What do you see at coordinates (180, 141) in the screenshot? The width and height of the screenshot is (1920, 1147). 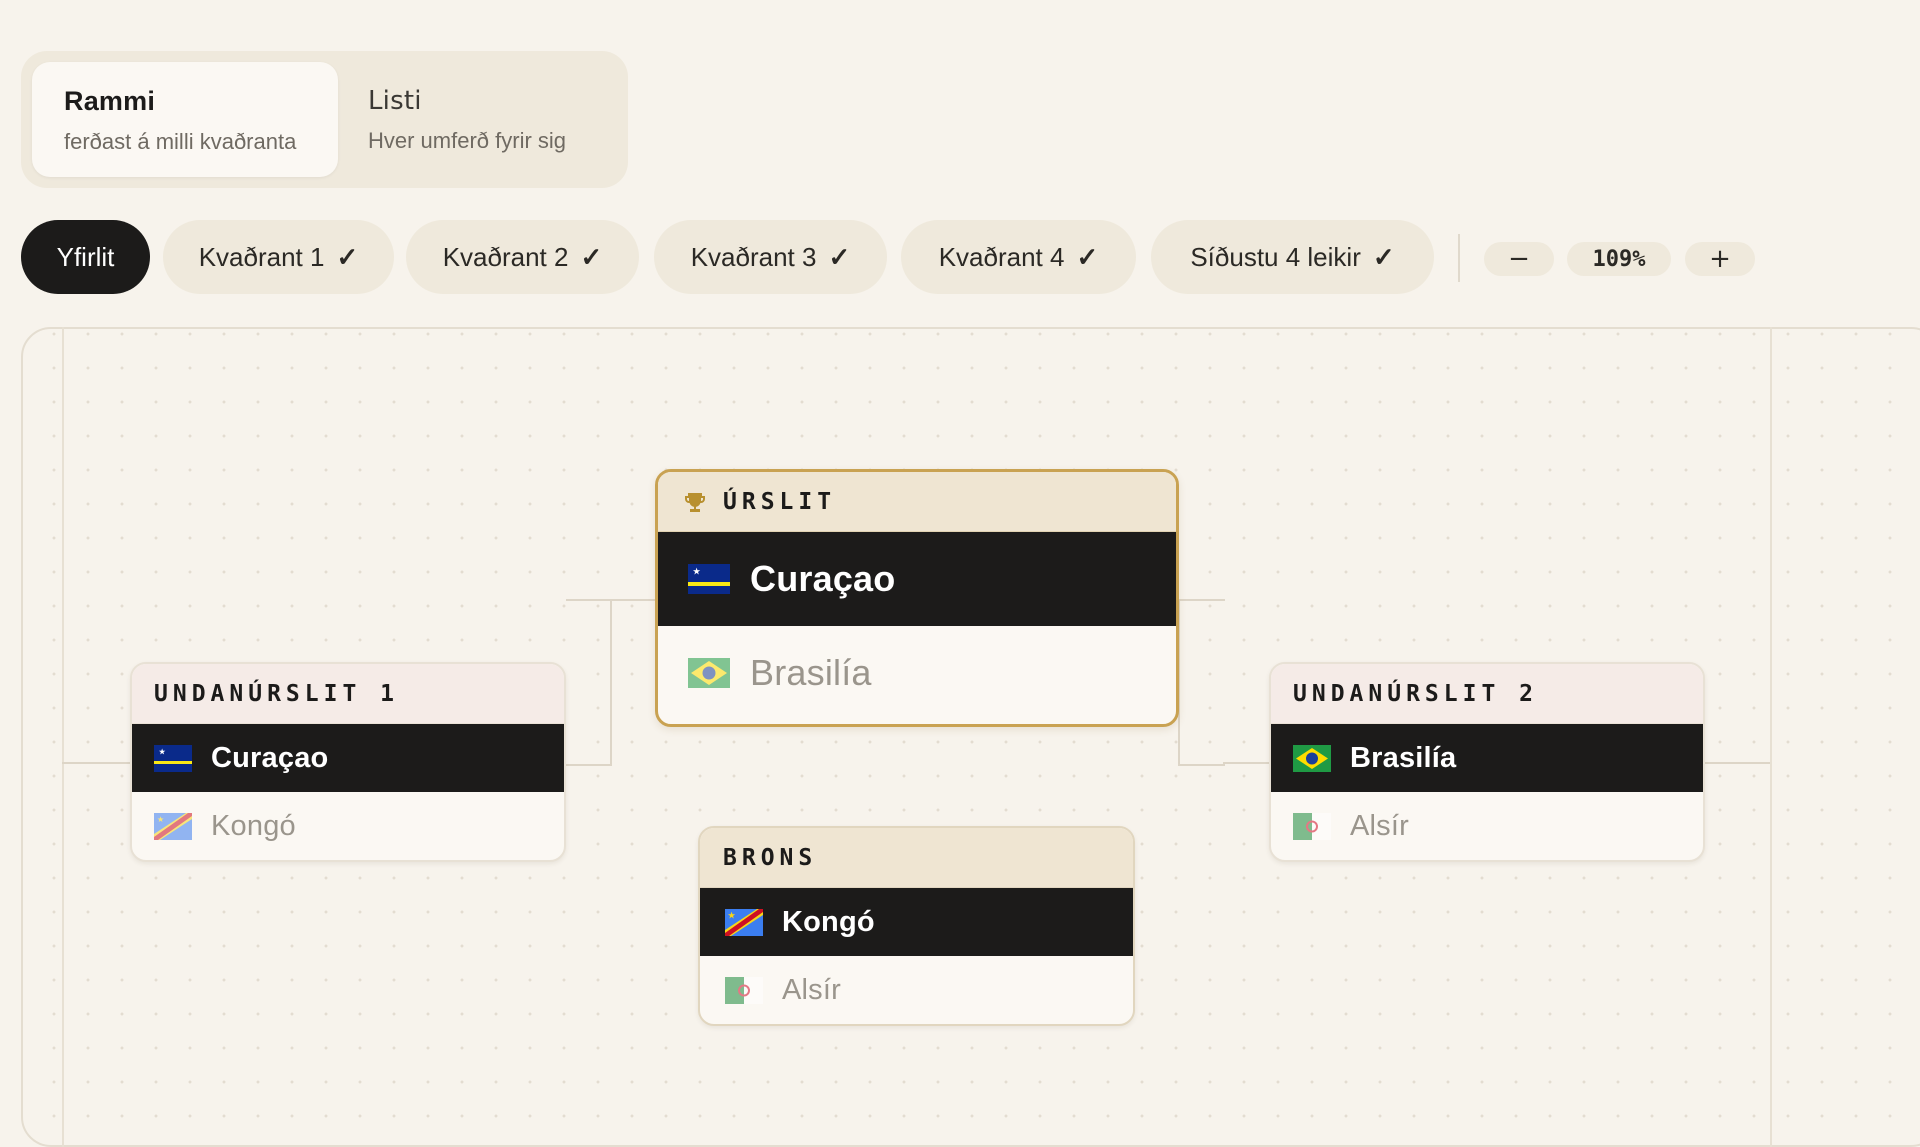 I see `view-option-frame-subtitle: ferðast á milli kvaðranta` at bounding box center [180, 141].